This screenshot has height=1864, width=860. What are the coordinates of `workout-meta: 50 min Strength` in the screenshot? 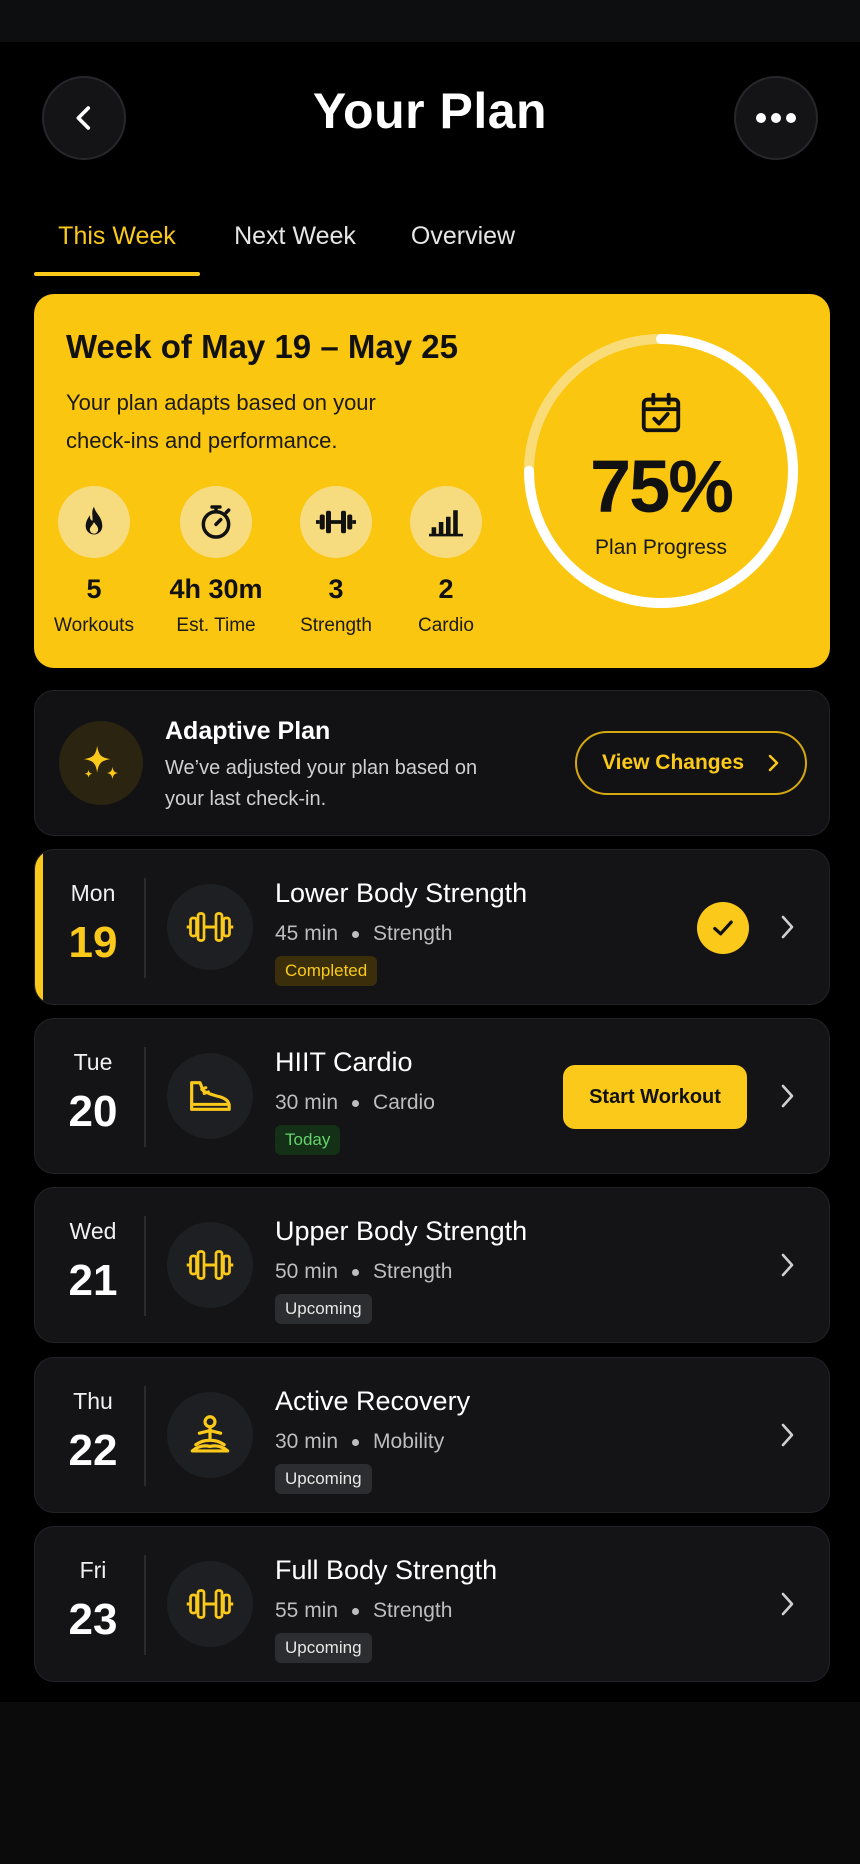 It's located at (363, 1272).